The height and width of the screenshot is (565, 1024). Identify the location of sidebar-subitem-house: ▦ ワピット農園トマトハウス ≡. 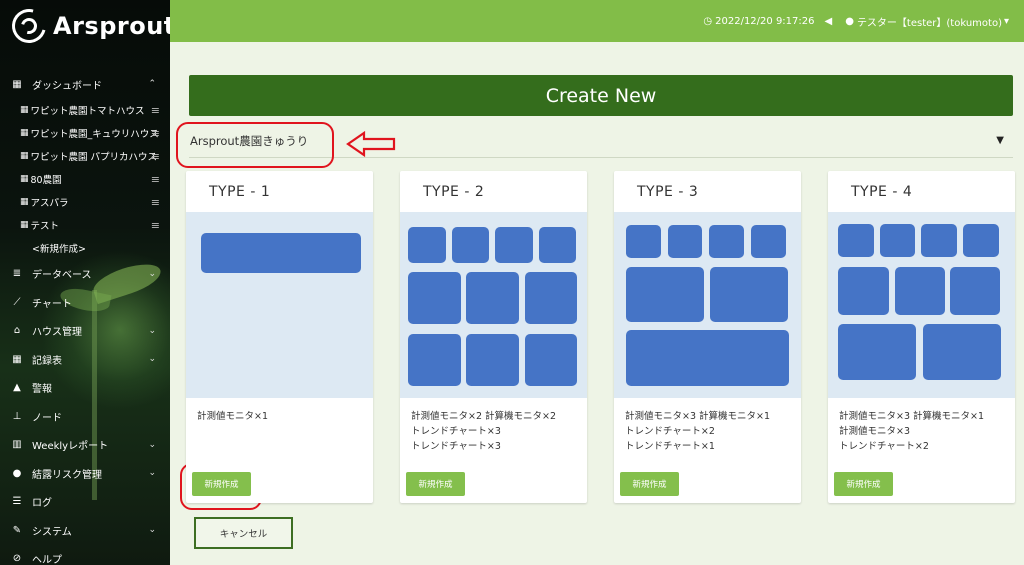
(85, 110).